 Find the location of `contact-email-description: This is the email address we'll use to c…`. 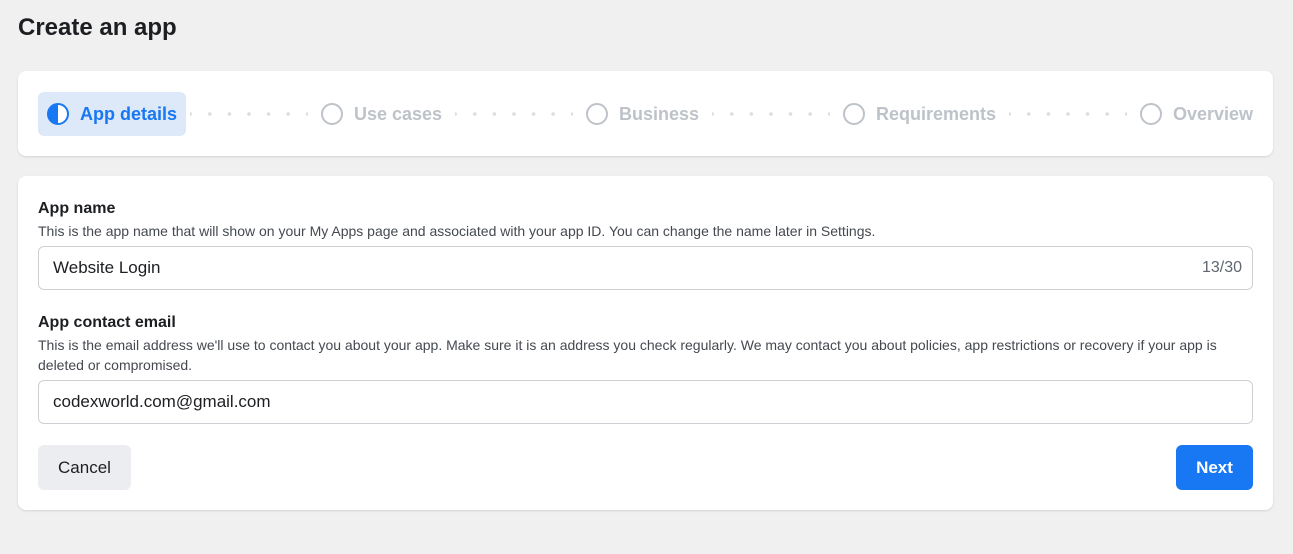

contact-email-description: This is the email address we'll use to c… is located at coordinates (627, 355).